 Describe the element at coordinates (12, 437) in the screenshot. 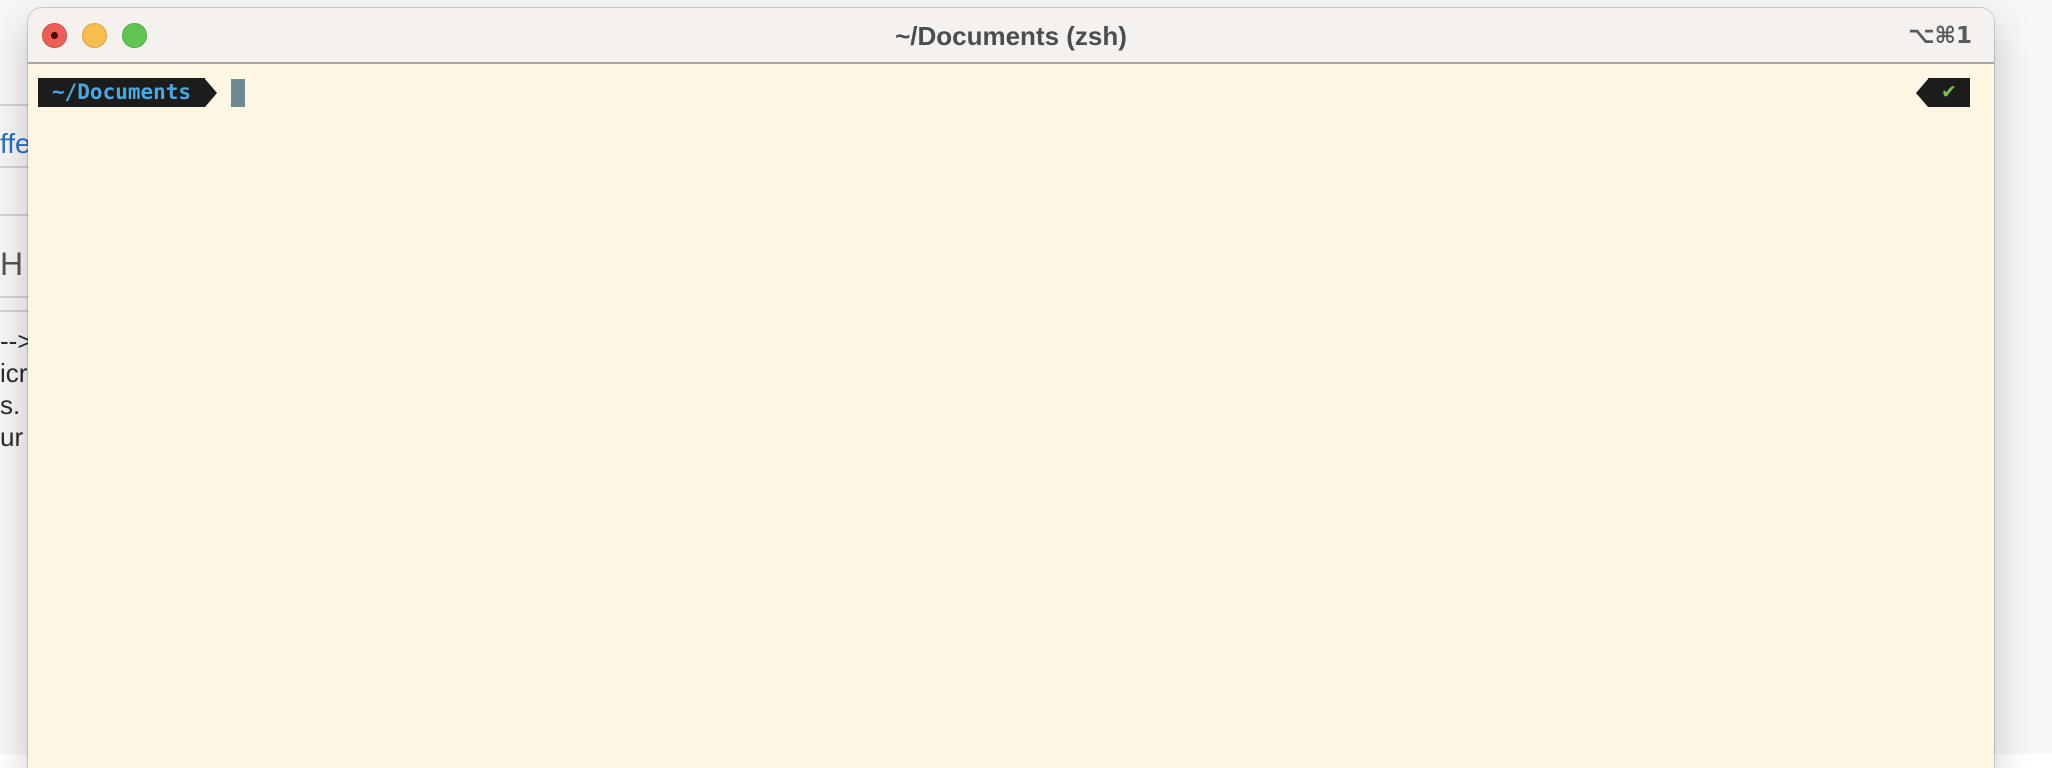

I see `background-text-fragment: ur` at that location.